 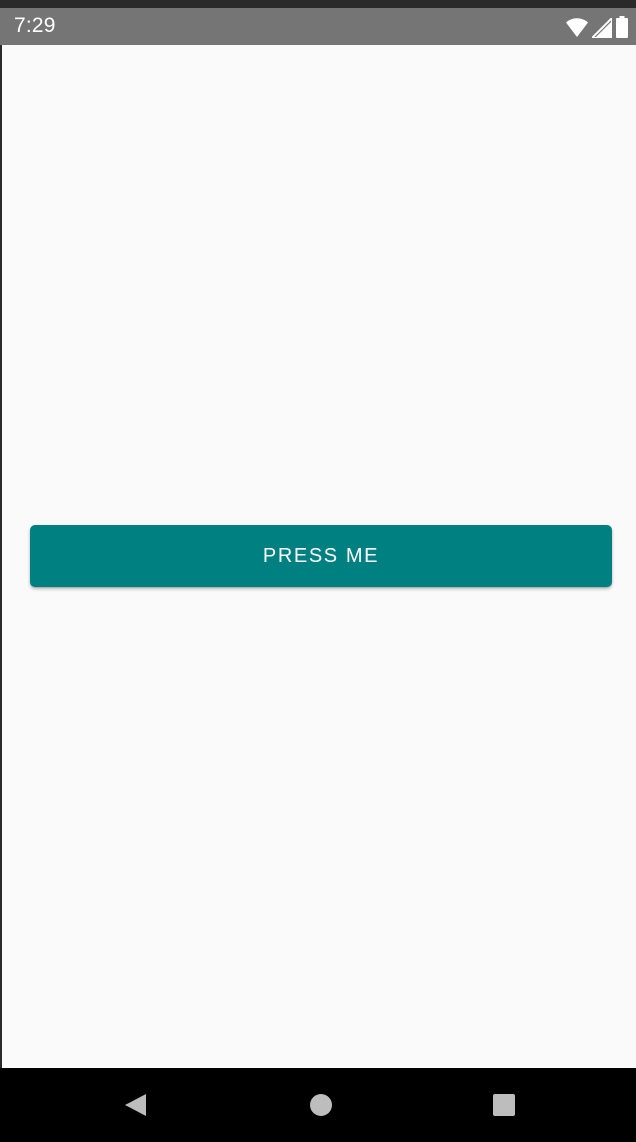 I want to click on device-bezel-top, so click(x=318, y=4).